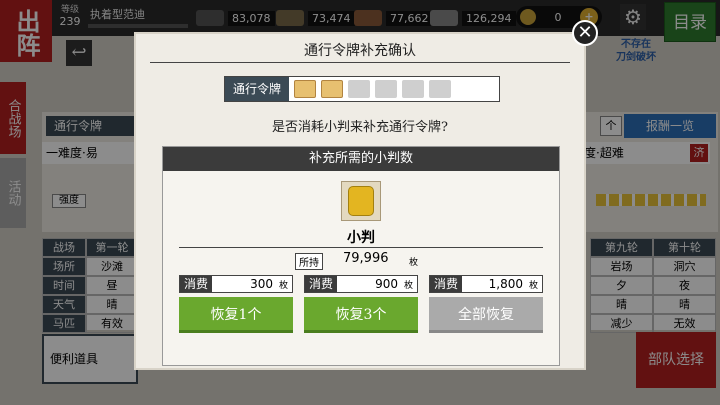 The height and width of the screenshot is (405, 720). What do you see at coordinates (486, 315) in the screenshot?
I see `restore-all-button: 全部恢复` at bounding box center [486, 315].